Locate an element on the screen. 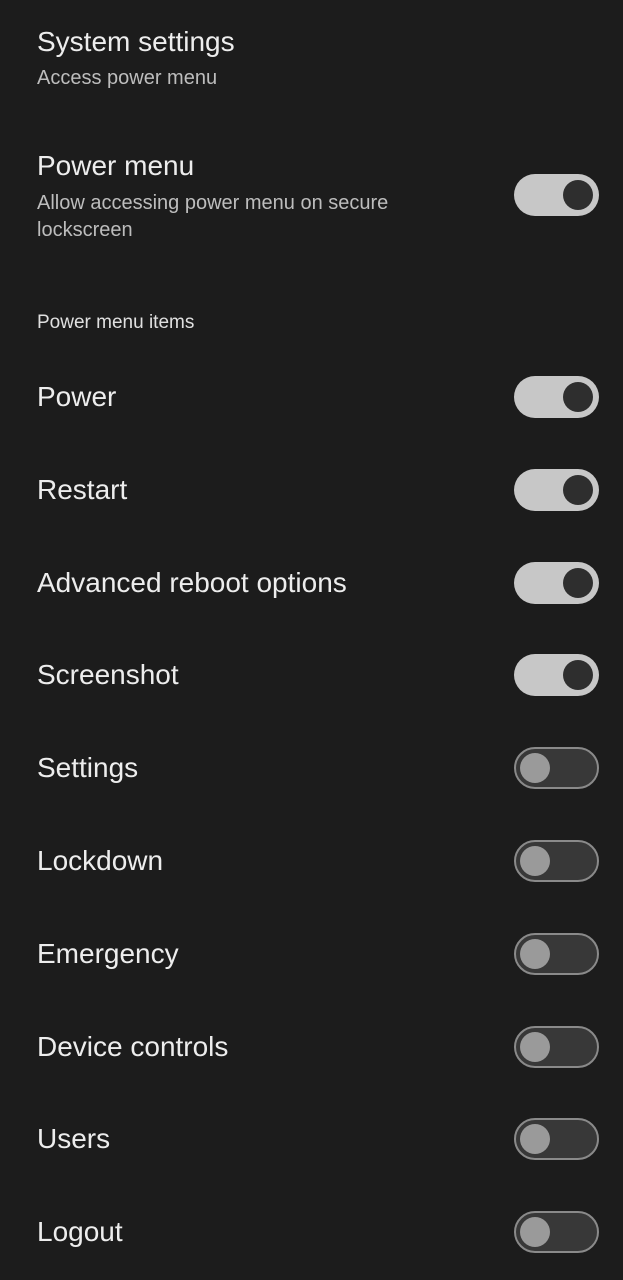 The width and height of the screenshot is (623, 1280). power-menu-item-lockdown: Lockdown is located at coordinates (311, 861).